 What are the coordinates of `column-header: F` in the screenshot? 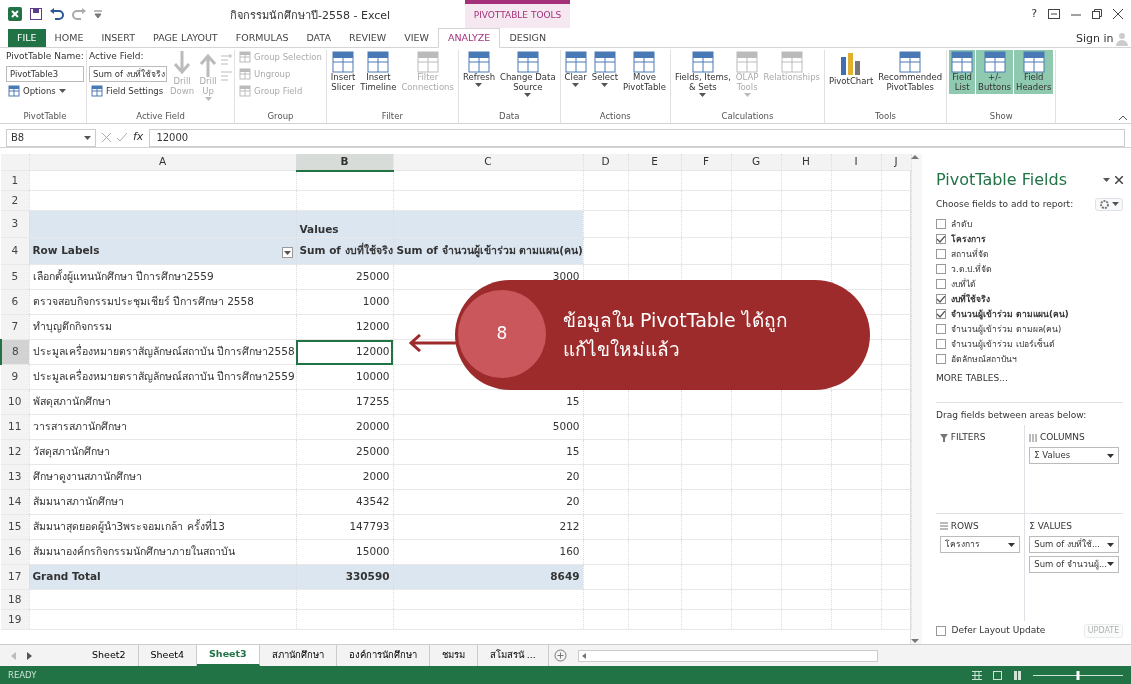 It's located at (706, 162).